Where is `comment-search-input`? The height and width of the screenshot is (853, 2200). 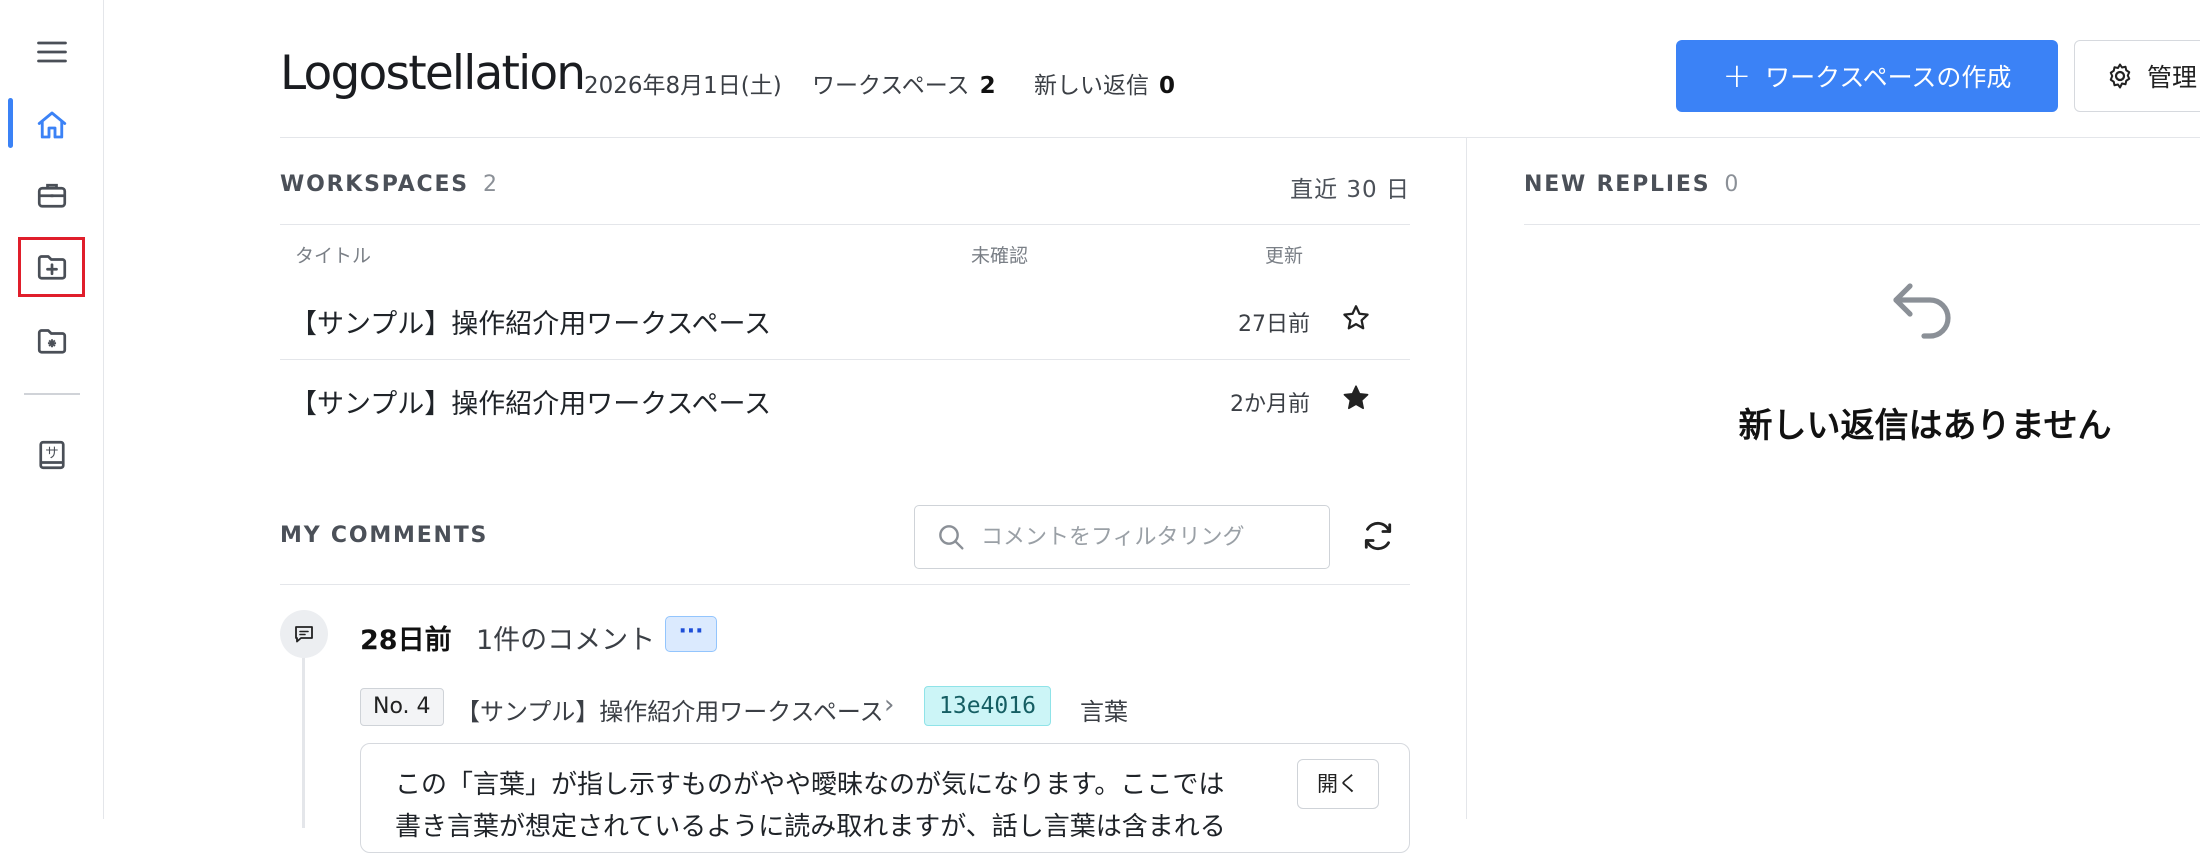 comment-search-input is located at coordinates (1139, 537).